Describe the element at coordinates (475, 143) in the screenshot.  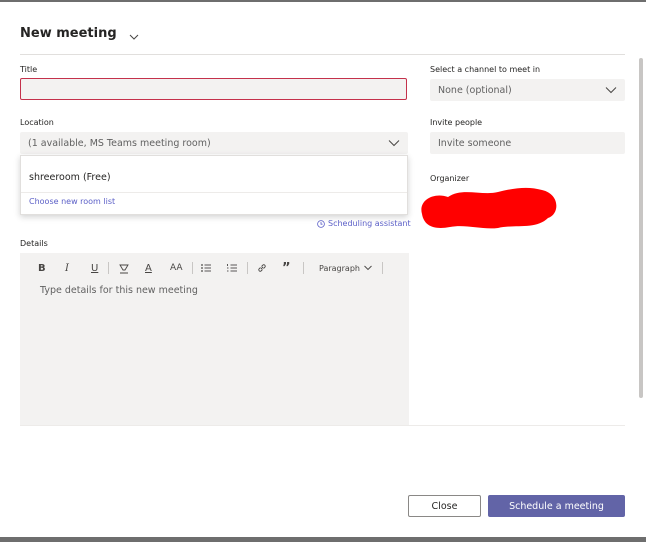
I see `invite-placeholder: Invite someone` at that location.